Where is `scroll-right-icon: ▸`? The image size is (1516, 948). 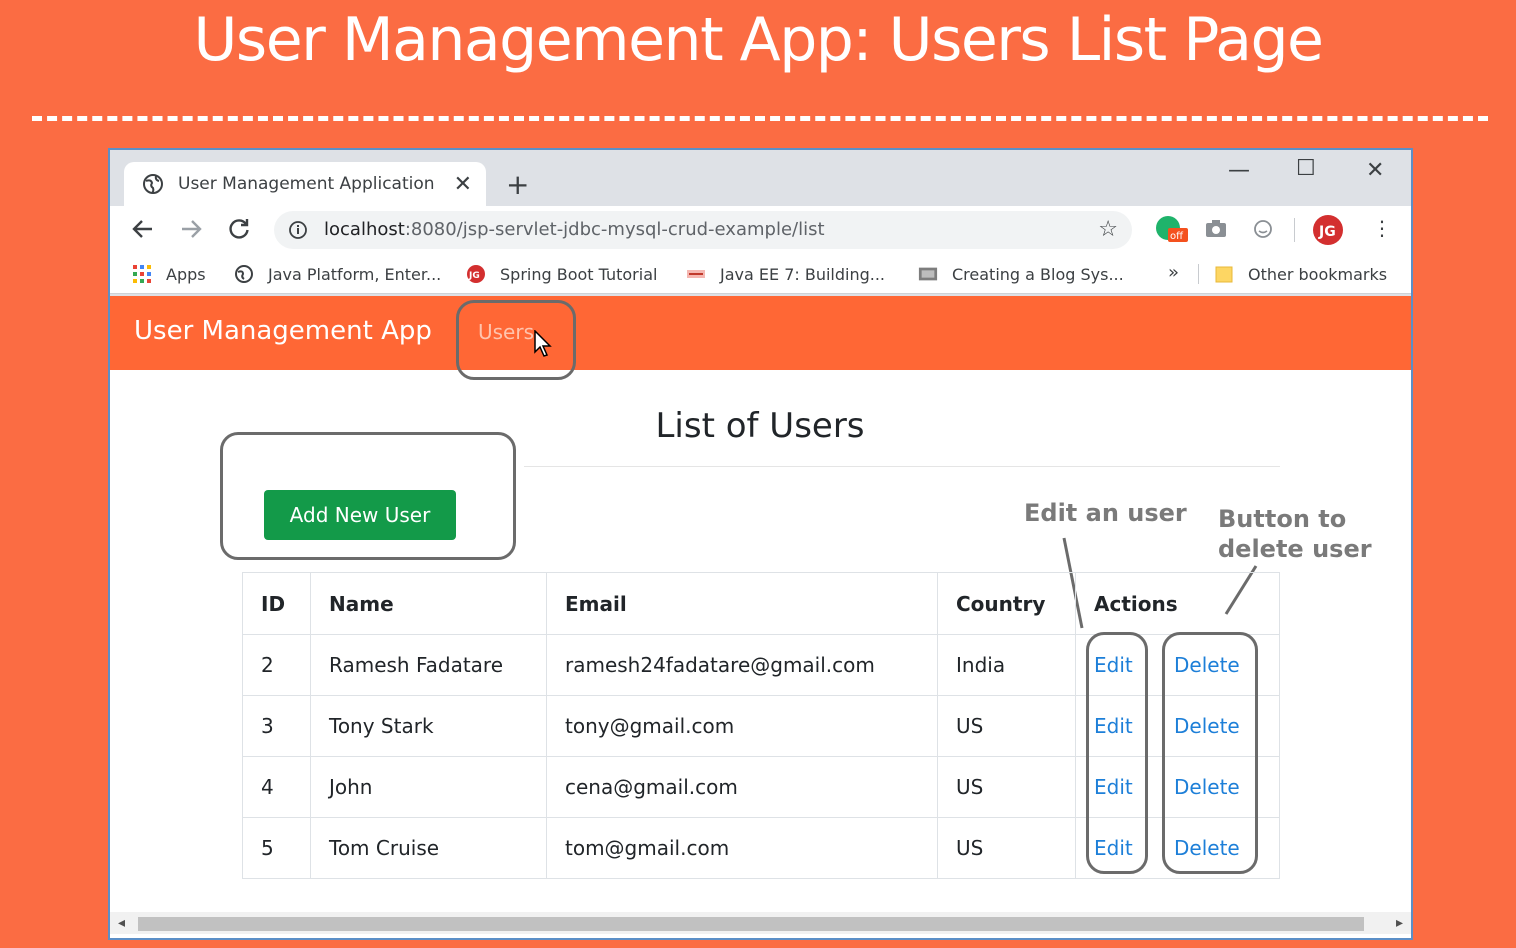 scroll-right-icon: ▸ is located at coordinates (1399, 923).